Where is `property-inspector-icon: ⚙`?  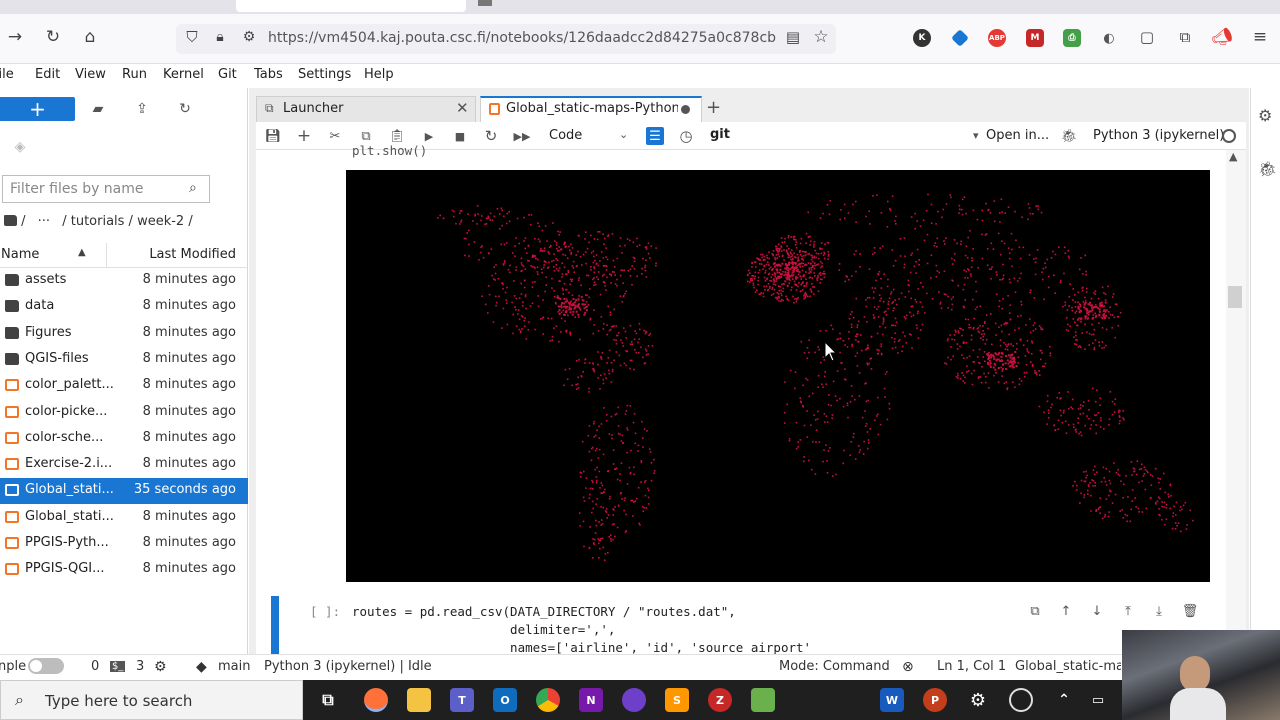
property-inspector-icon: ⚙ is located at coordinates (1265, 115).